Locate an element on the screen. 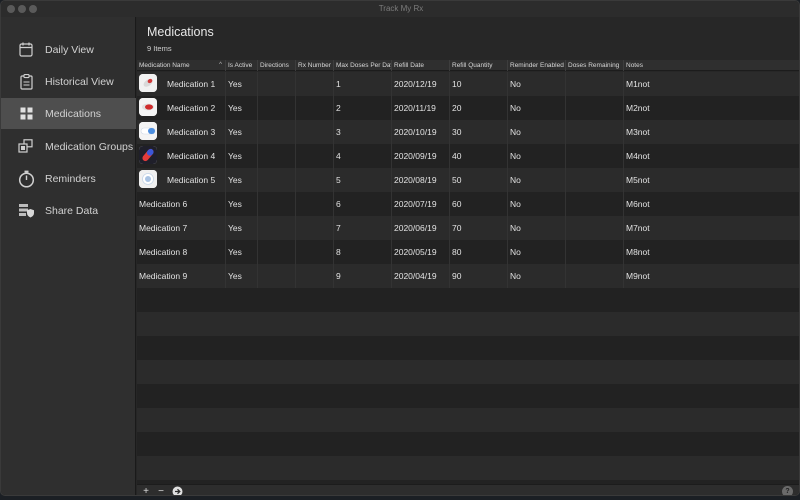  sidebar-item-label: Reminders is located at coordinates (70, 178).